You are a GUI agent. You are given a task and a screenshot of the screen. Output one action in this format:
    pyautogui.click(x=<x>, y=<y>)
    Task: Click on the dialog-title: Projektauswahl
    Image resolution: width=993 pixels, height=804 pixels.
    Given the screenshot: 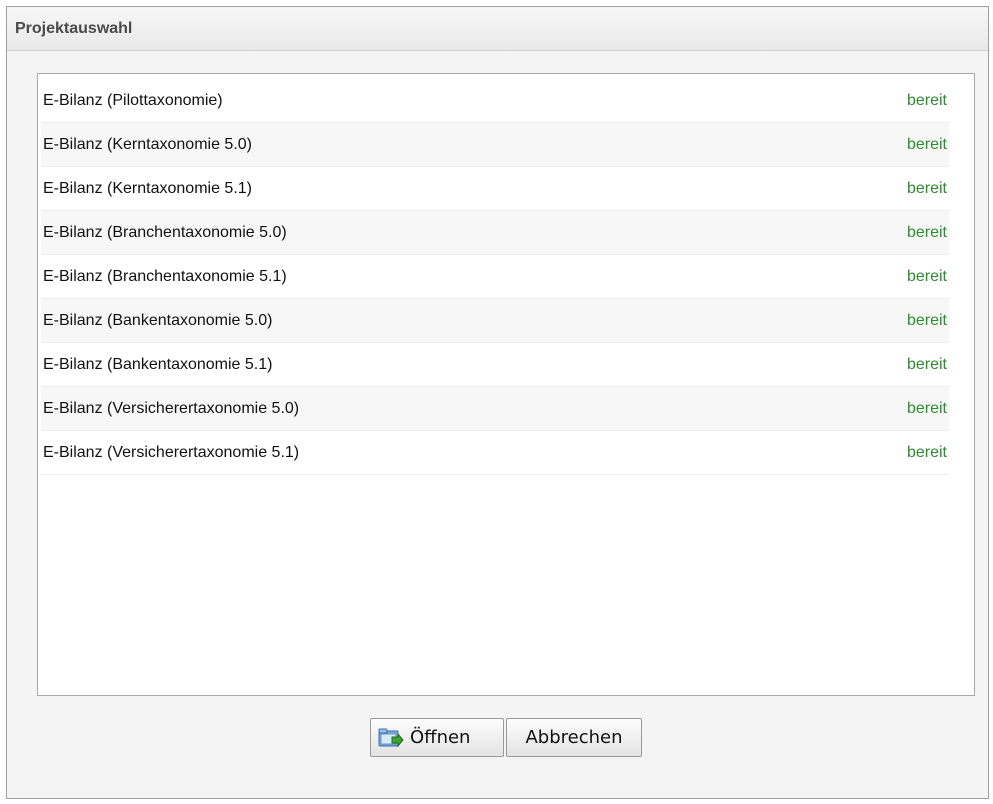 What is the action you would take?
    pyautogui.click(x=74, y=28)
    